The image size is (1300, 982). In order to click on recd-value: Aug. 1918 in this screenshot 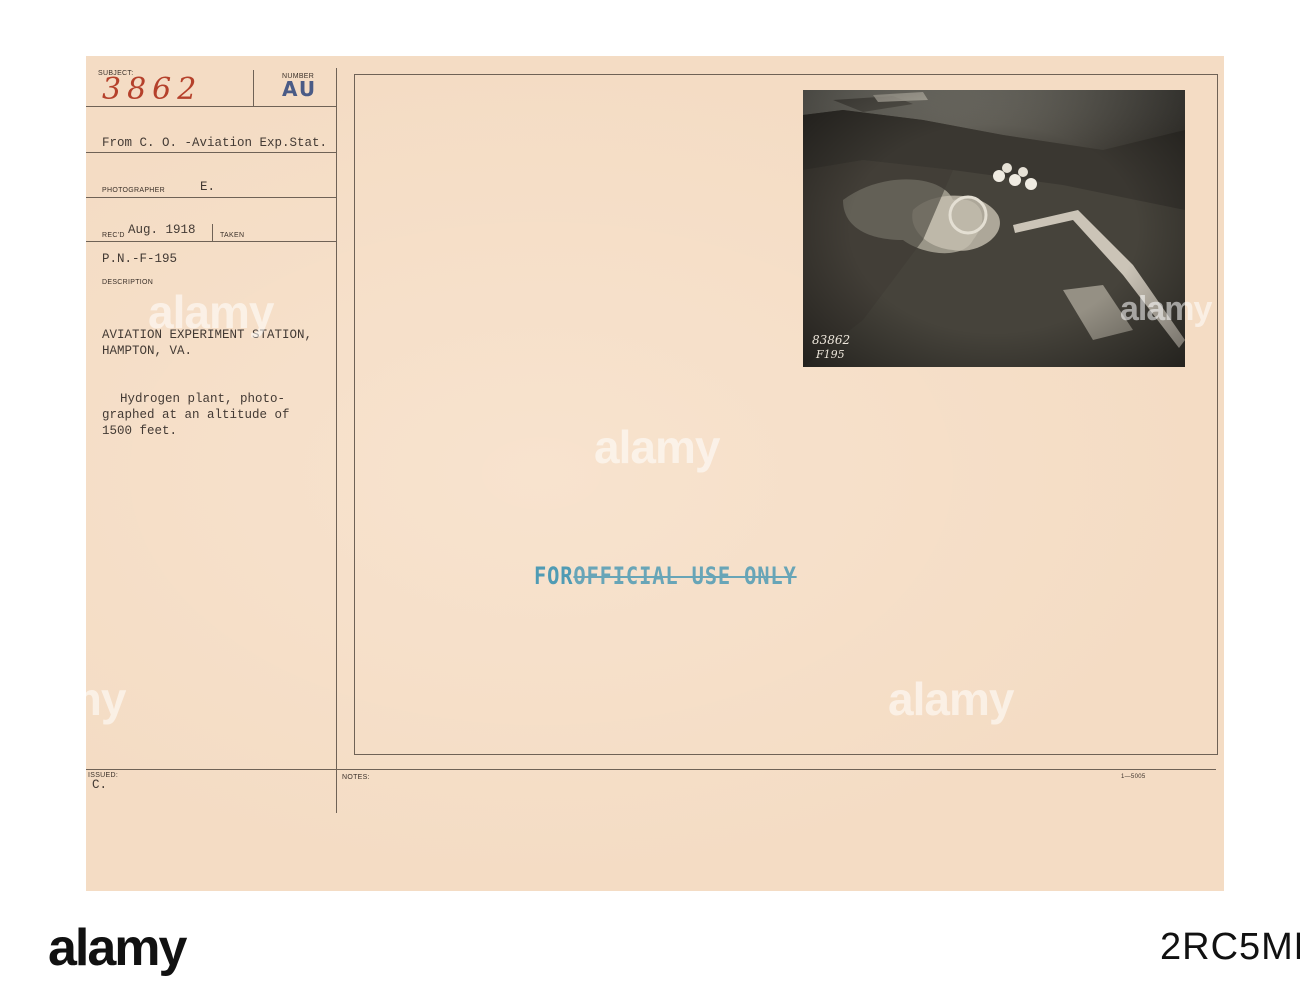, I will do `click(162, 230)`.